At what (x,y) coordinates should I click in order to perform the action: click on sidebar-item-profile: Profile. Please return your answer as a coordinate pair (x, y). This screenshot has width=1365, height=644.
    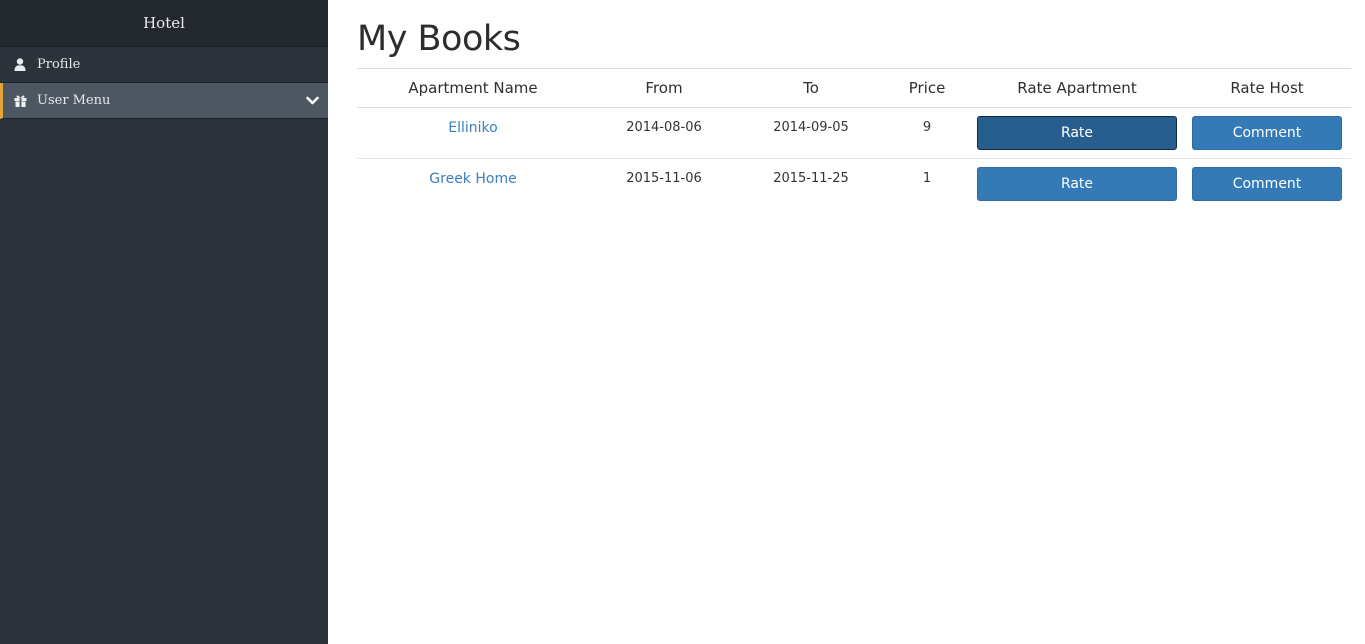
    Looking at the image, I should click on (164, 65).